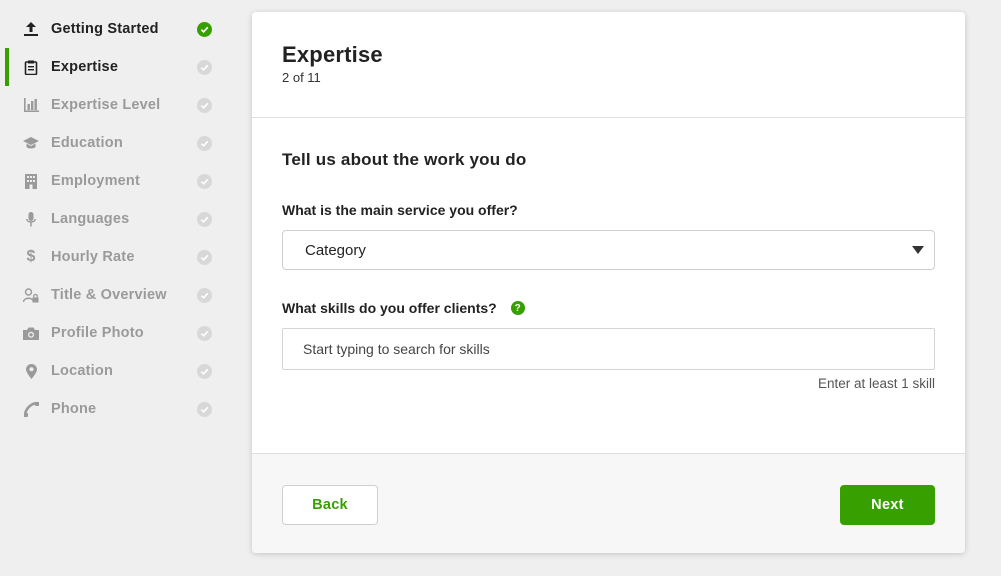  What do you see at coordinates (608, 250) in the screenshot?
I see `category-select: Category` at bounding box center [608, 250].